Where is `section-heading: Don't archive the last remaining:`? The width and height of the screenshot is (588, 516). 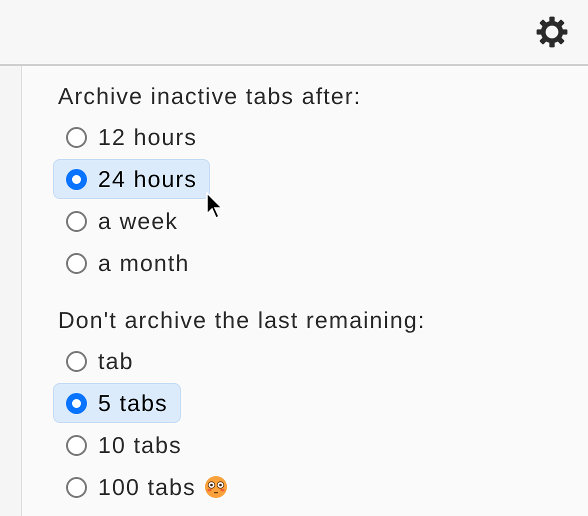 section-heading: Don't archive the last remaining: is located at coordinates (242, 320).